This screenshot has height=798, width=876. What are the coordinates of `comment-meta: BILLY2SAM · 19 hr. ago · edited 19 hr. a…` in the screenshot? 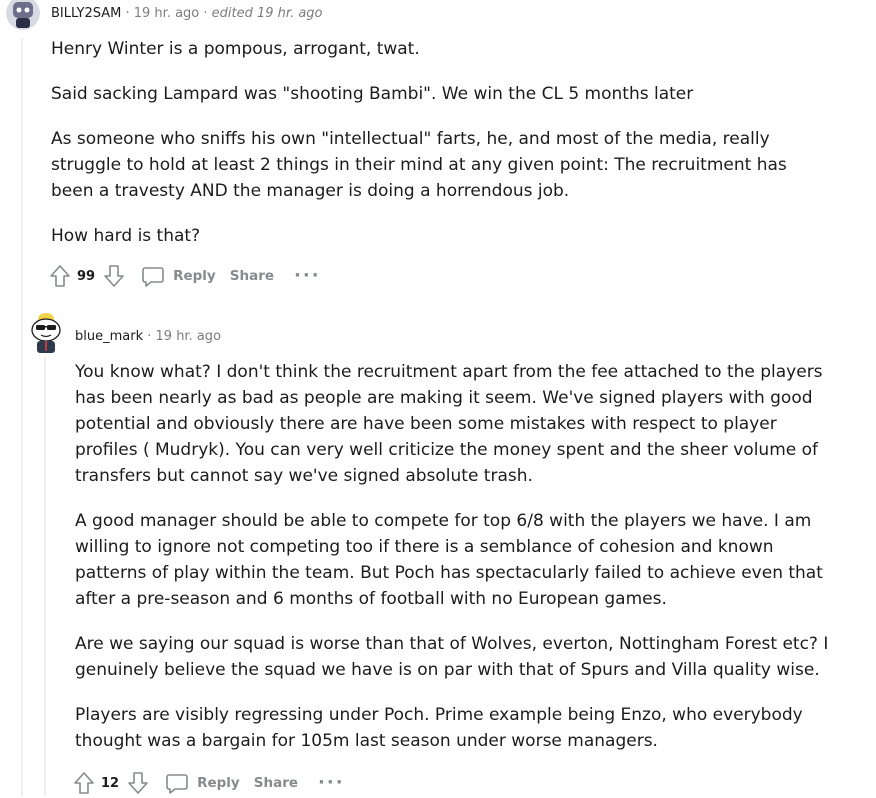 It's located at (187, 13).